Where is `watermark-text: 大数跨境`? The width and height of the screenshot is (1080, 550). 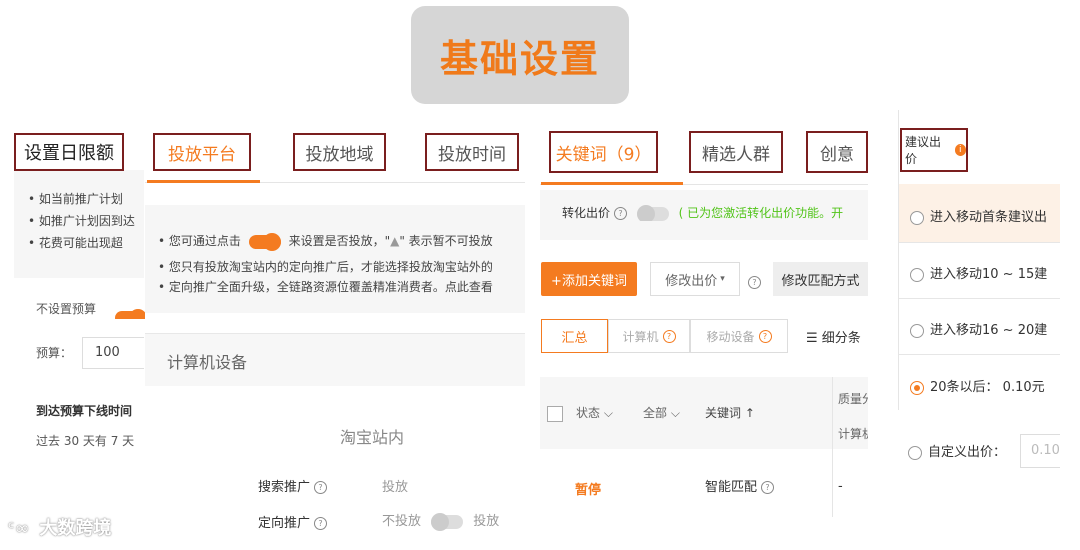
watermark-text: 大数跨境 is located at coordinates (75, 528).